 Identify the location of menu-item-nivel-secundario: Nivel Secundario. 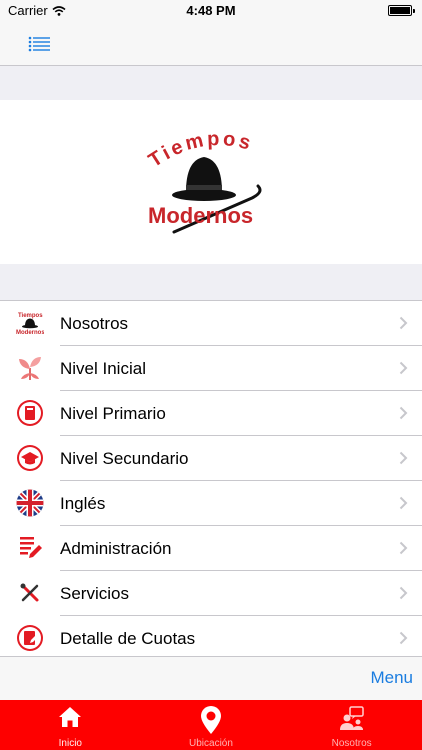
(211, 458).